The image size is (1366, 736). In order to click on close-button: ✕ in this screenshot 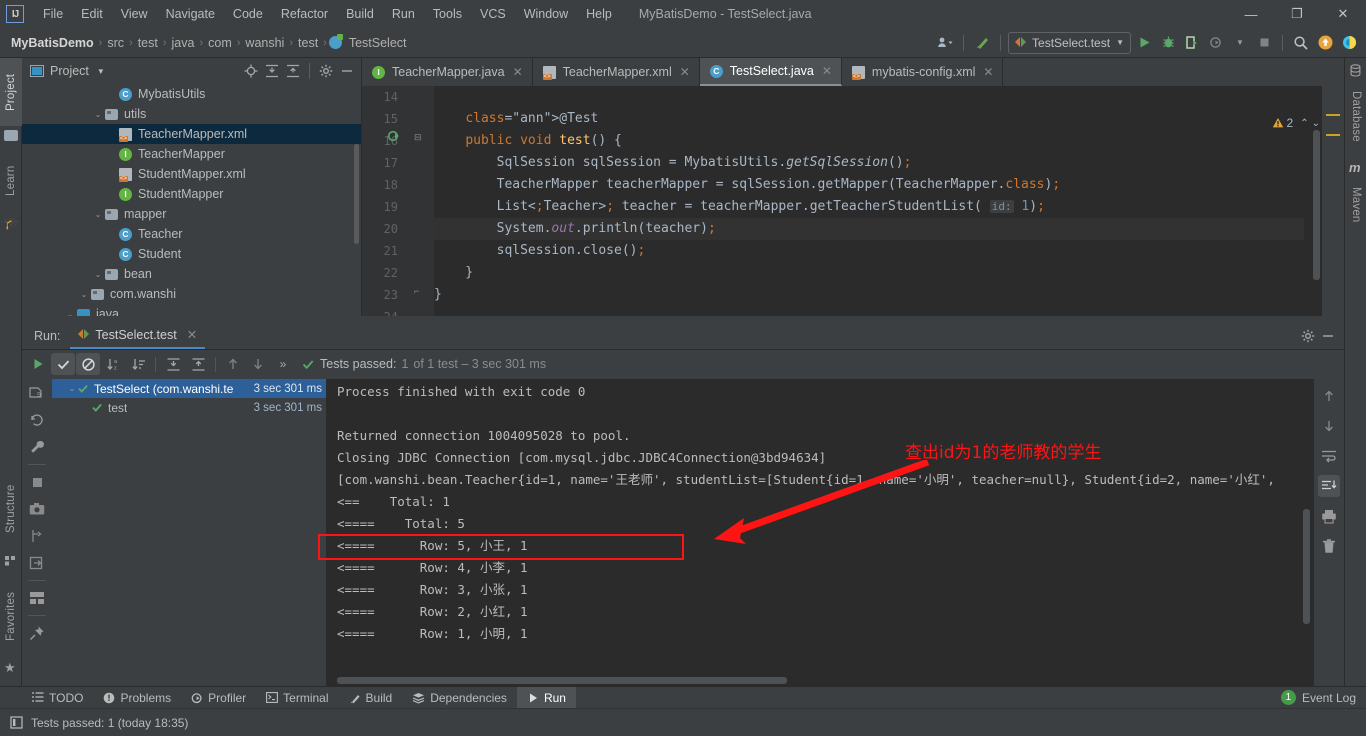, I will do `click(1343, 14)`.